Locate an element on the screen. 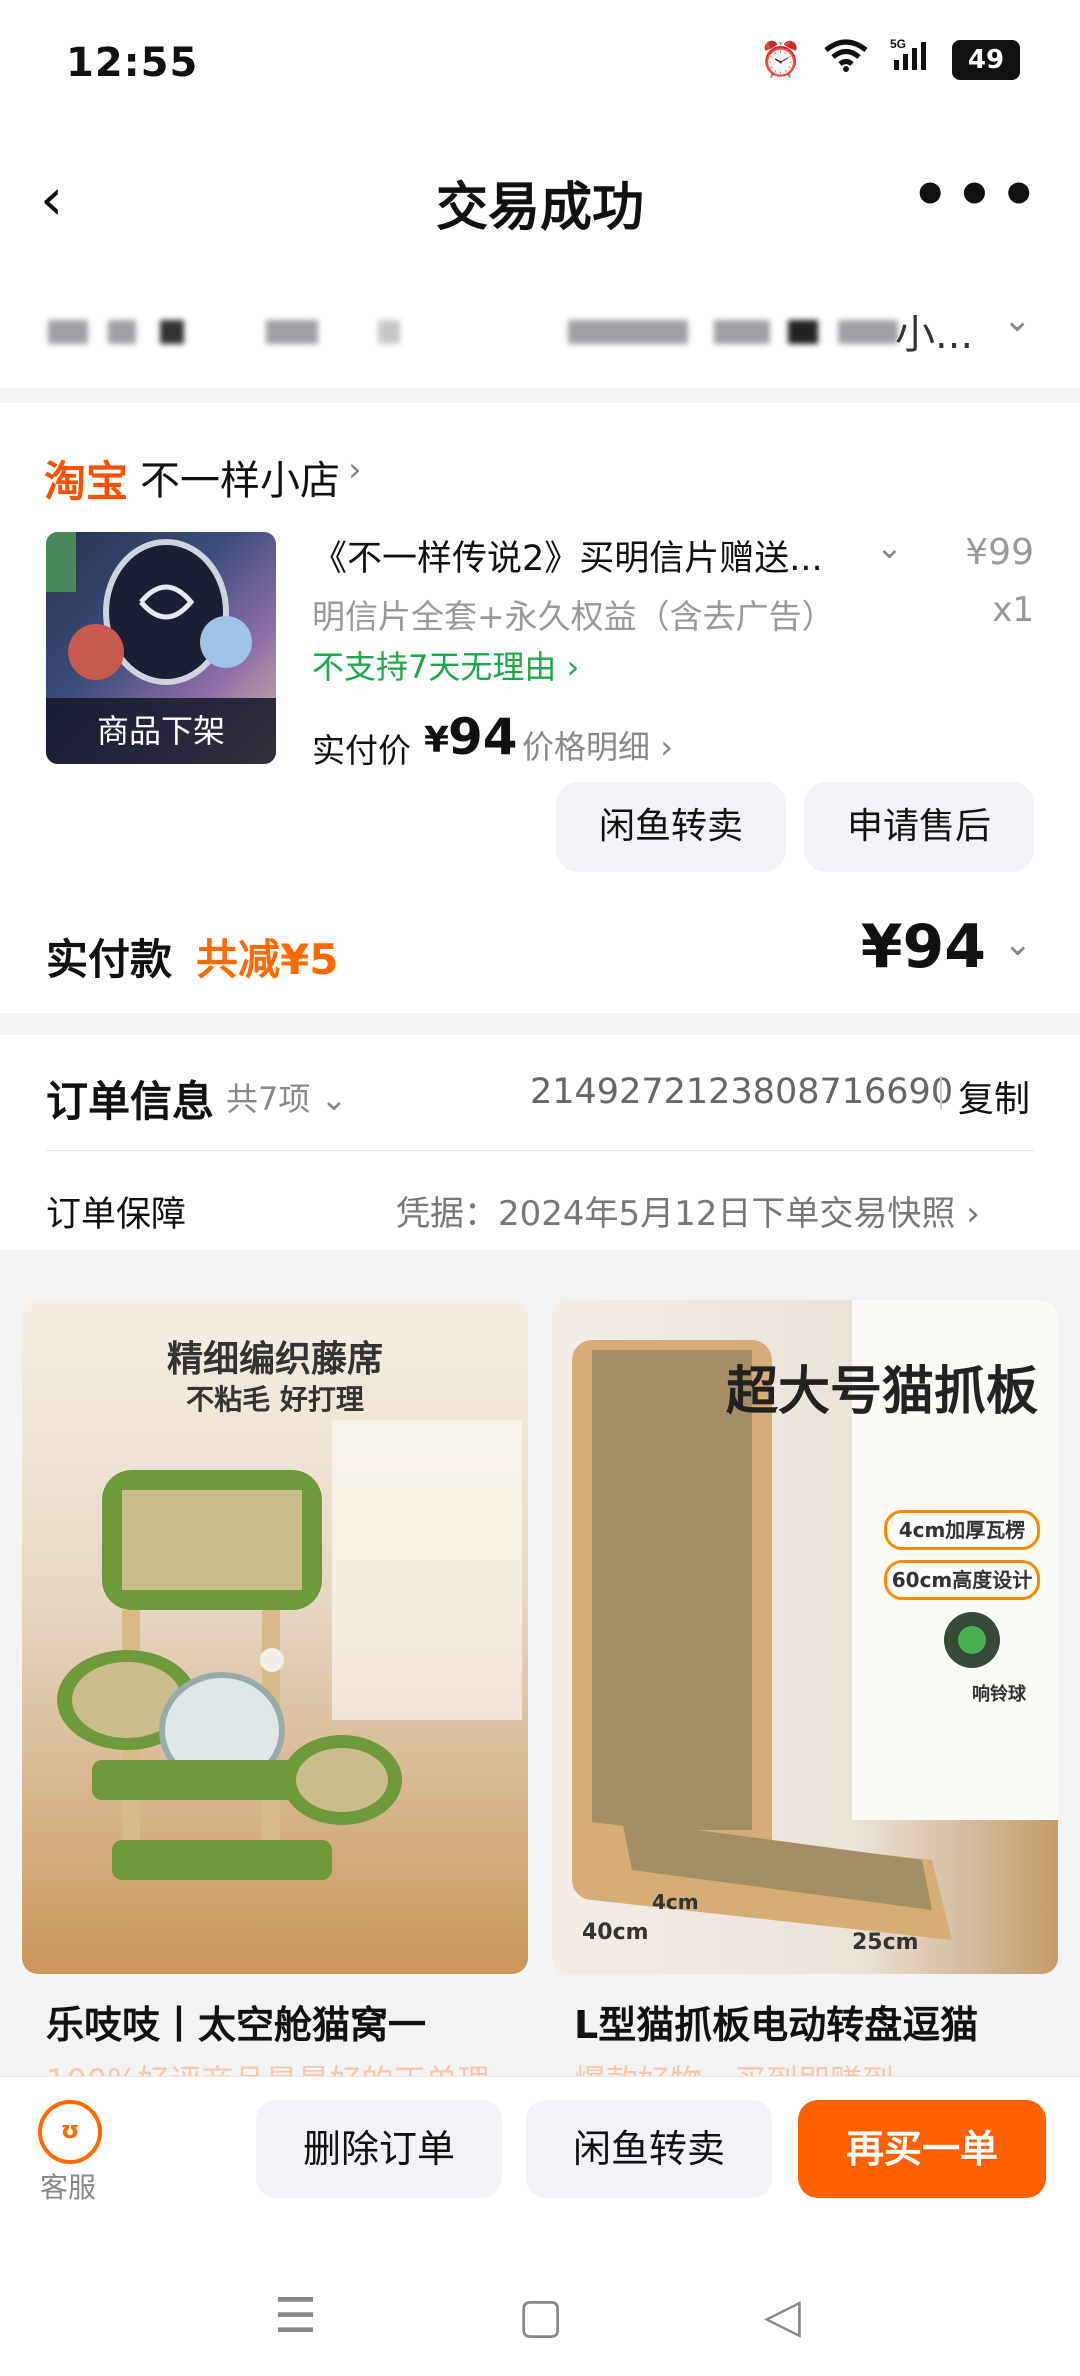  dim-label: 4cm is located at coordinates (675, 1902).